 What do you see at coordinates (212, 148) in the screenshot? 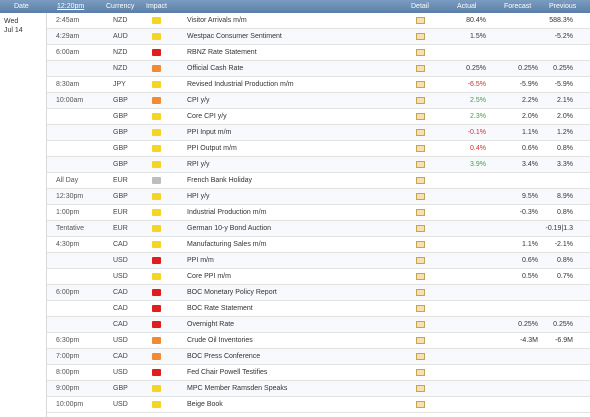
I see `event-title: PPI Output m/m` at bounding box center [212, 148].